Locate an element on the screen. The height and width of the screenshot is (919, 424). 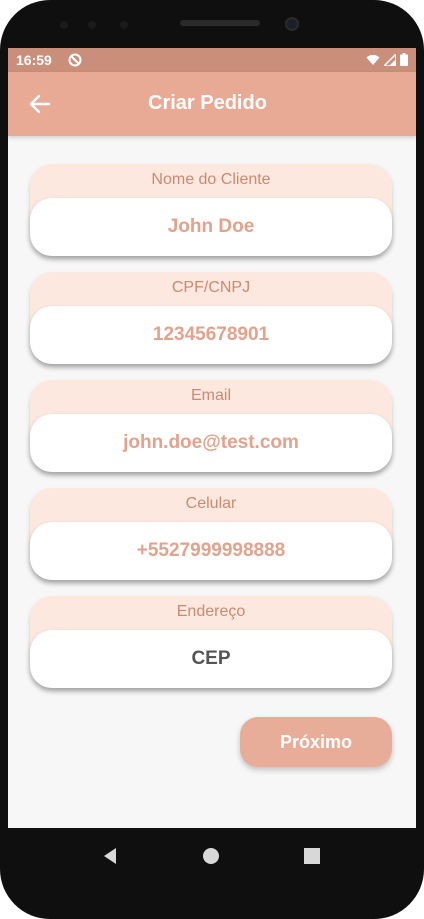
system-navigation-bar is located at coordinates (212, 856).